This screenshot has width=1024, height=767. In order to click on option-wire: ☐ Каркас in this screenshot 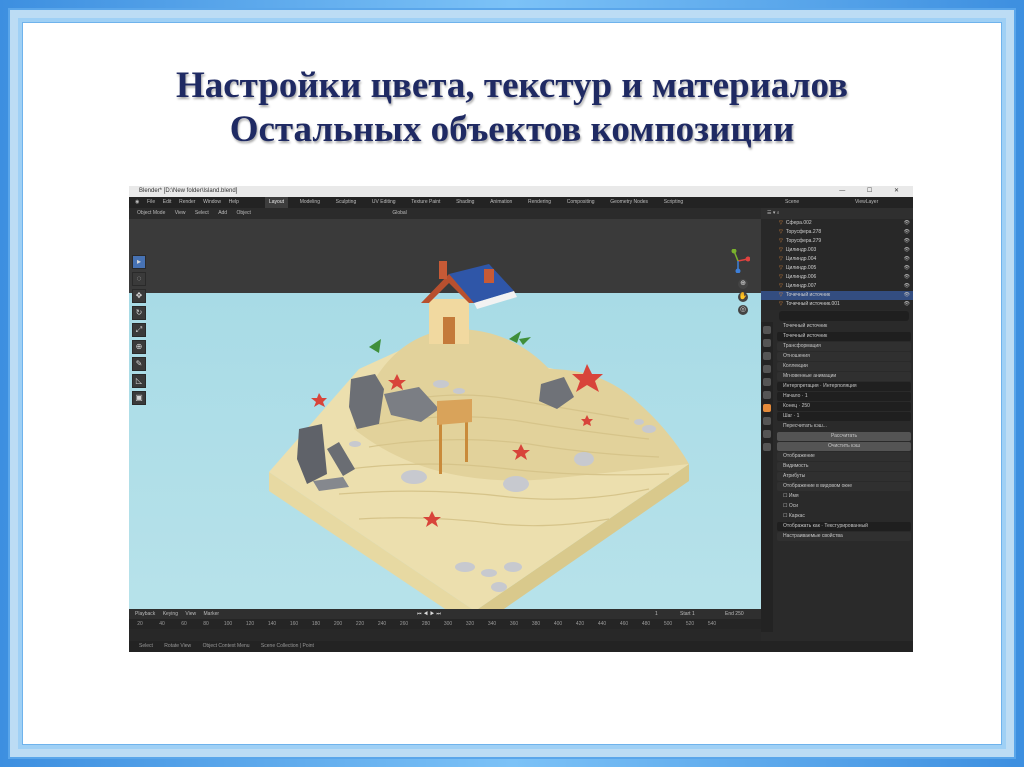, I will do `click(844, 516)`.